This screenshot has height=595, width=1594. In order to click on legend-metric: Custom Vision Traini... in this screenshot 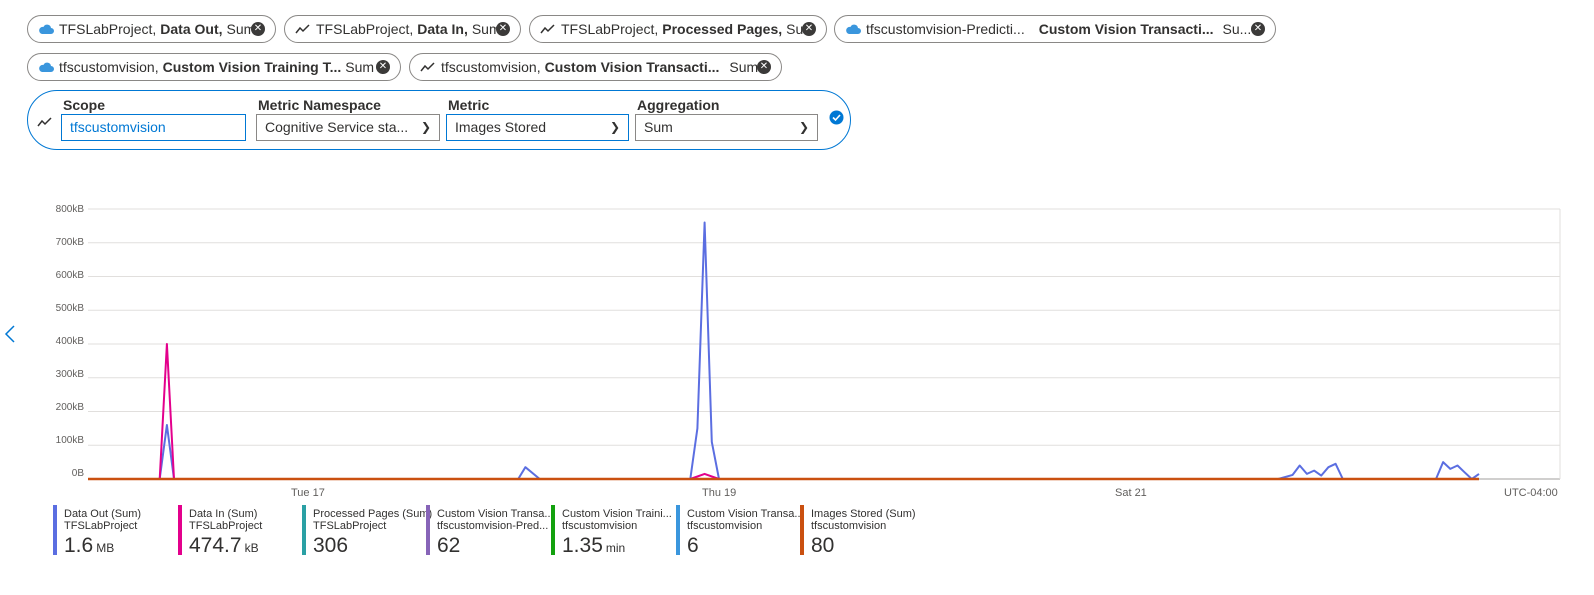, I will do `click(617, 514)`.